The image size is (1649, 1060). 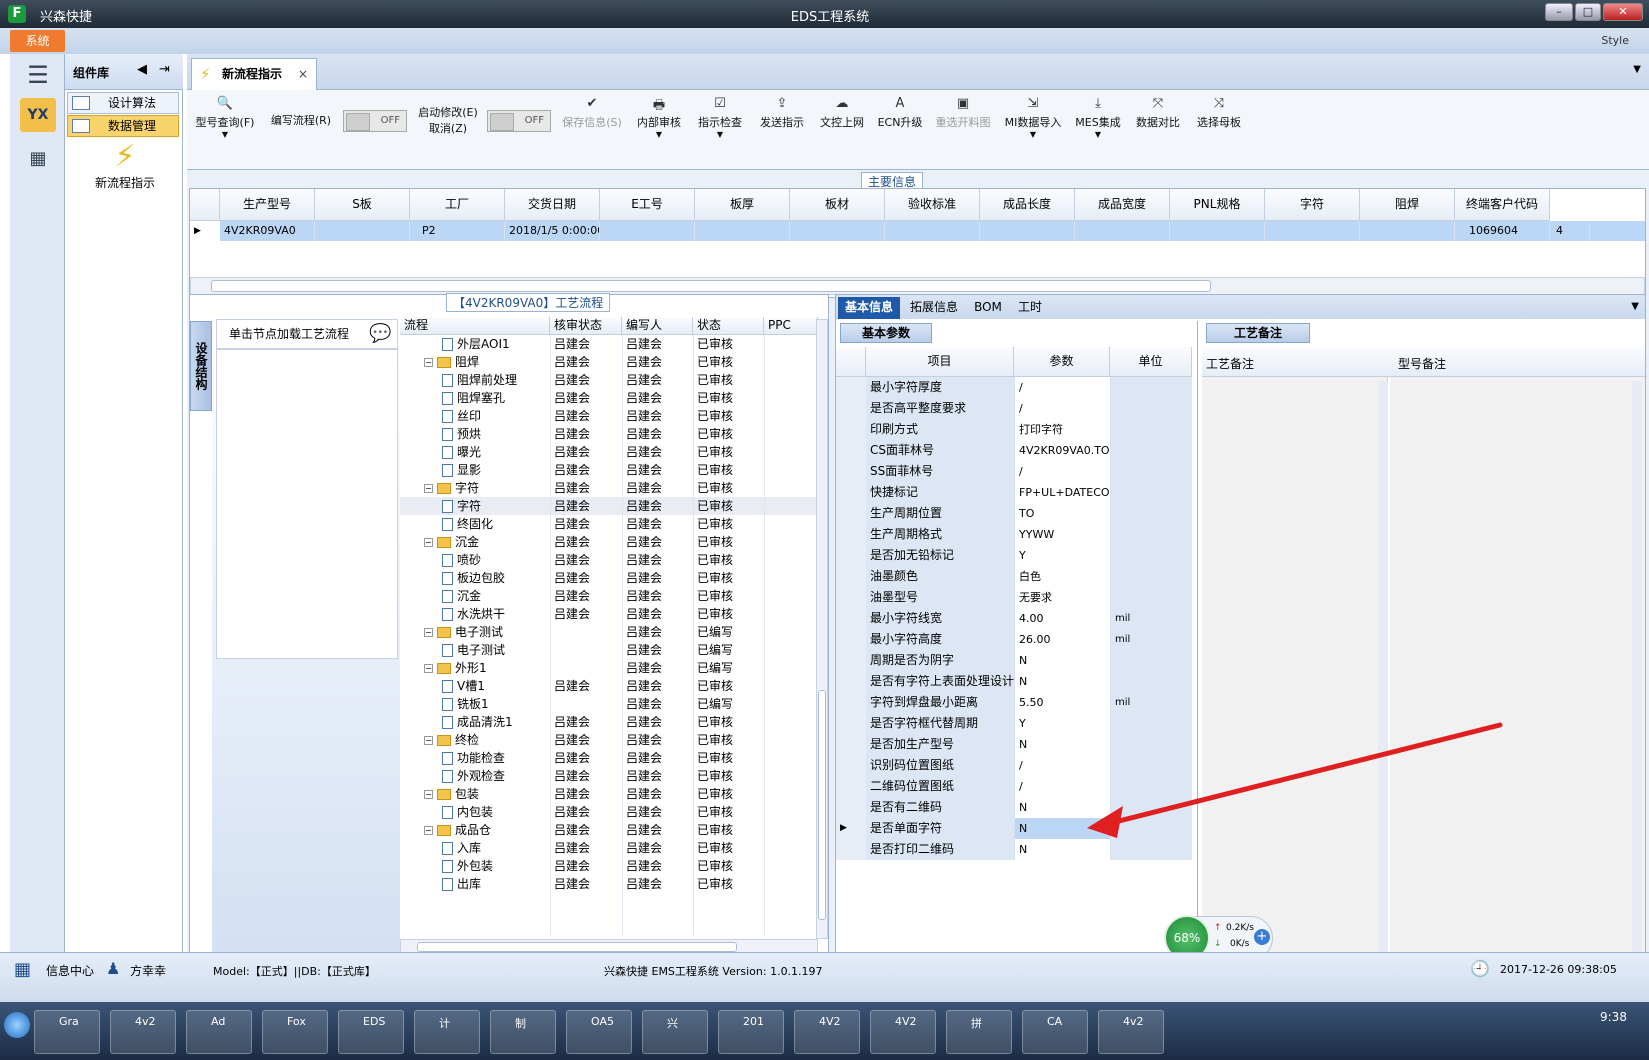 I want to click on taskbar-app: Ad, so click(x=219, y=1032).